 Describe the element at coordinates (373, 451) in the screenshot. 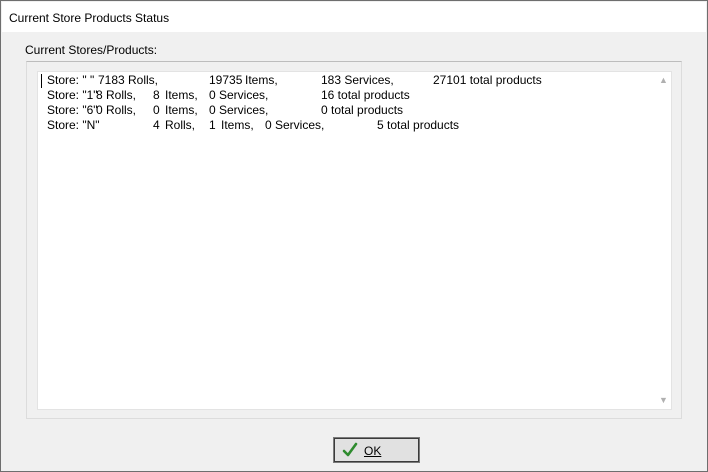

I see `ok-button-label: OK` at that location.